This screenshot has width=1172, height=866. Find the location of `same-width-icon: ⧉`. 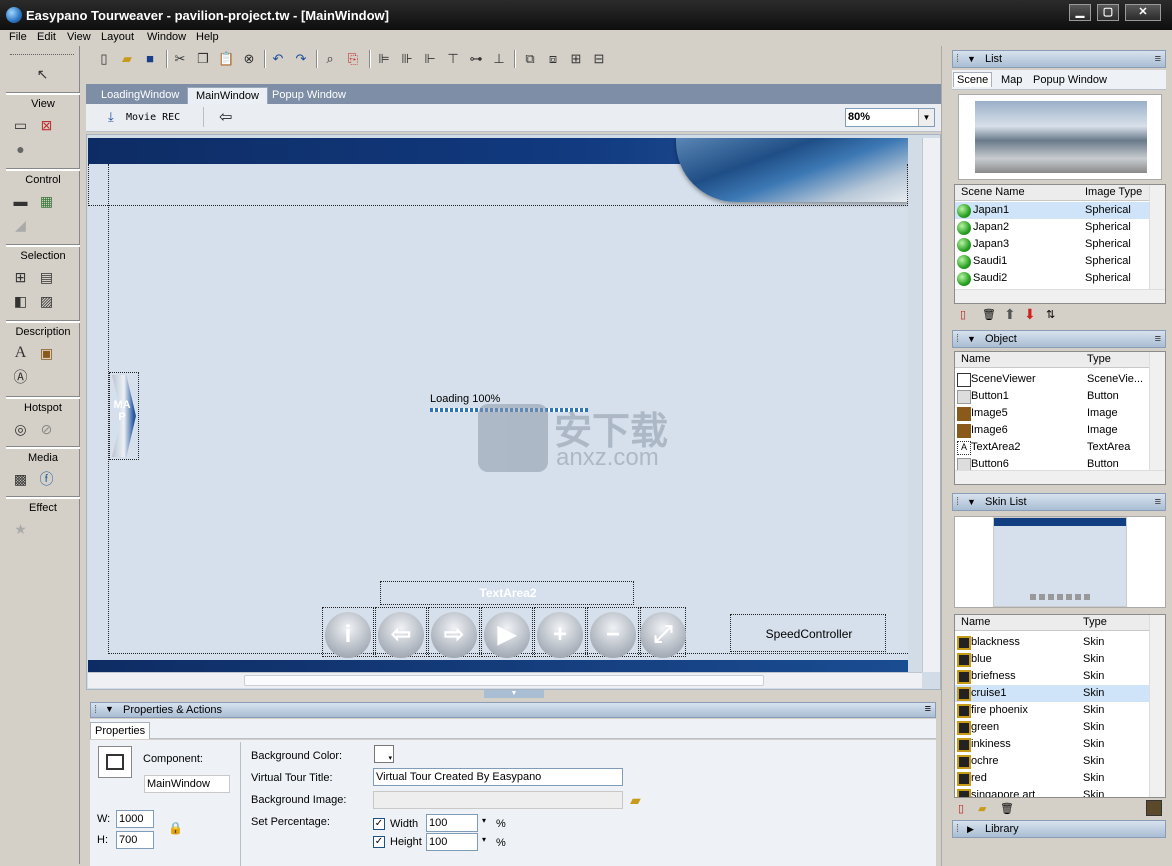

same-width-icon: ⧉ is located at coordinates (530, 59).